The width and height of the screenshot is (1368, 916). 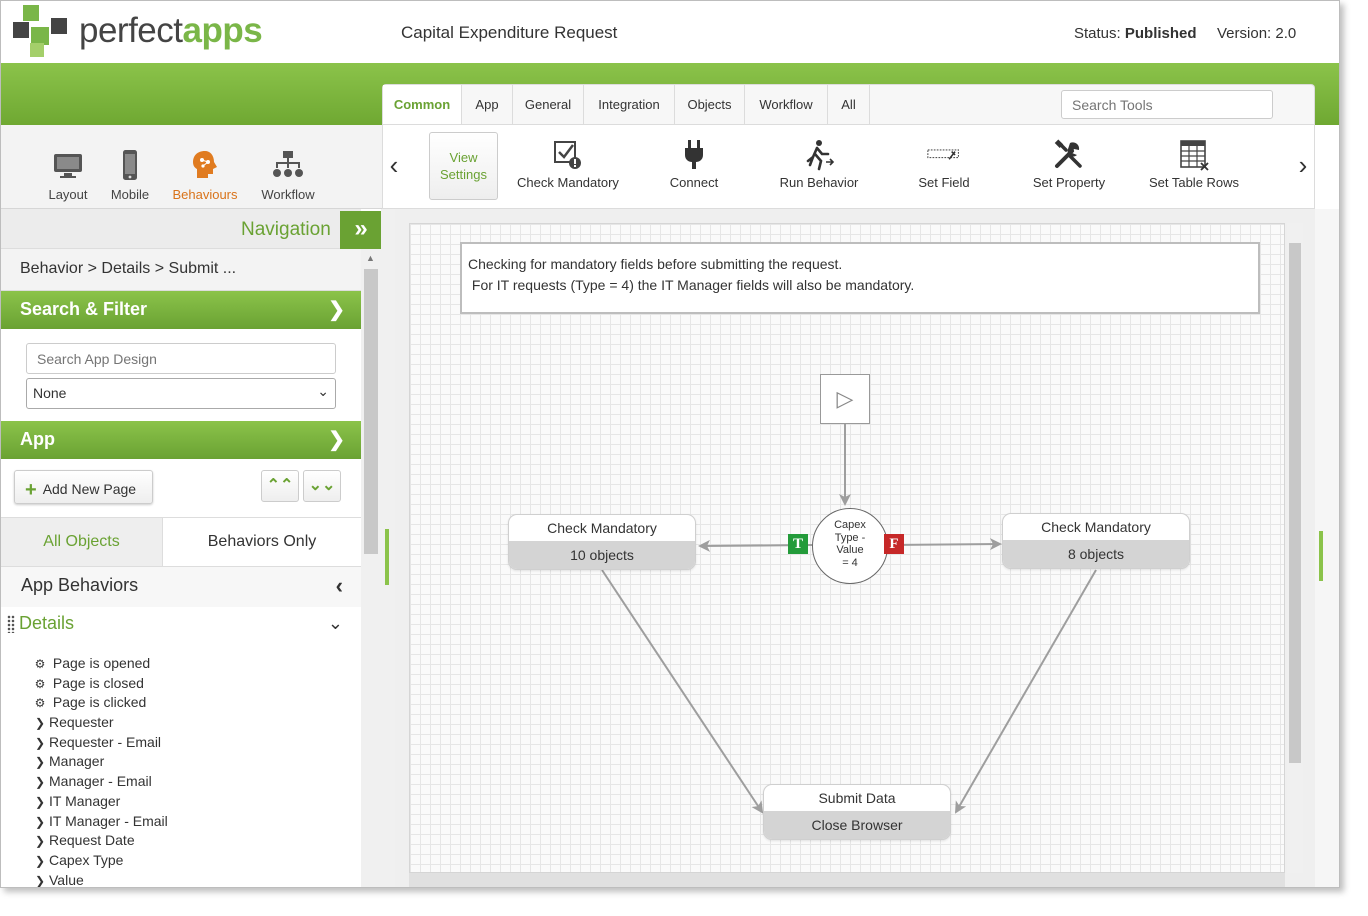 I want to click on ribbon-prev-button: ‹, so click(x=394, y=166).